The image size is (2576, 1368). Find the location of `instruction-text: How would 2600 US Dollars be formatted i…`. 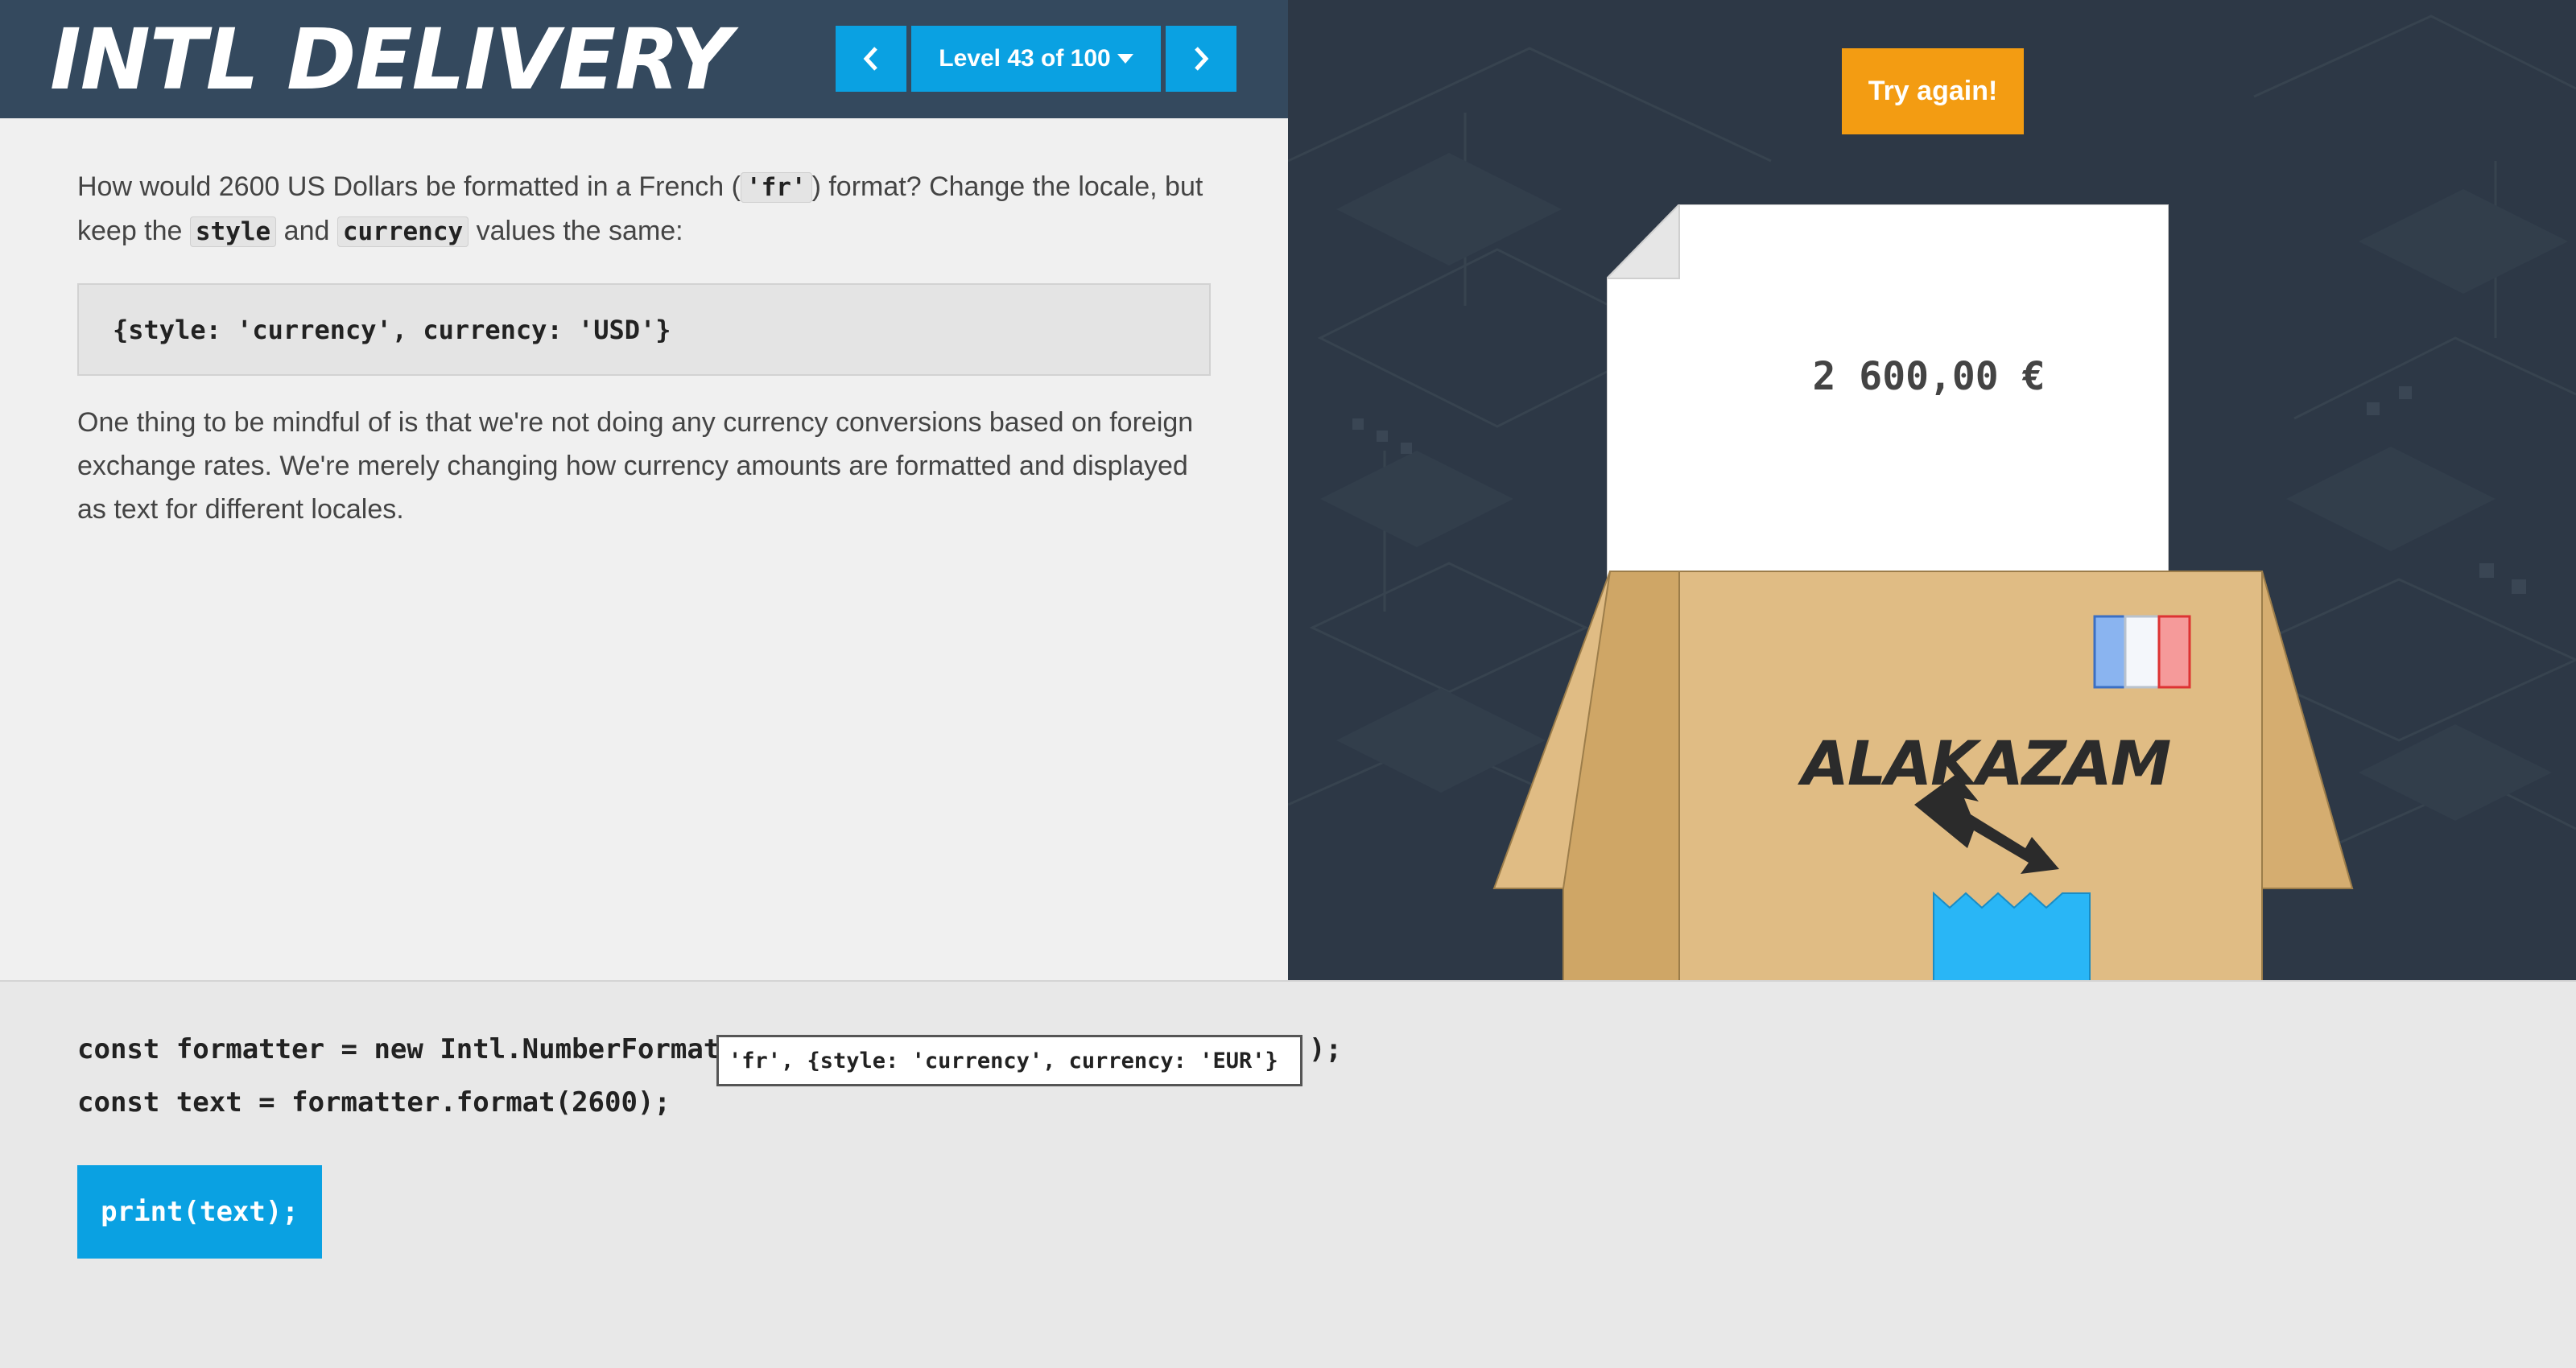

instruction-text: How would 2600 US Dollars be formatted i… is located at coordinates (644, 209).